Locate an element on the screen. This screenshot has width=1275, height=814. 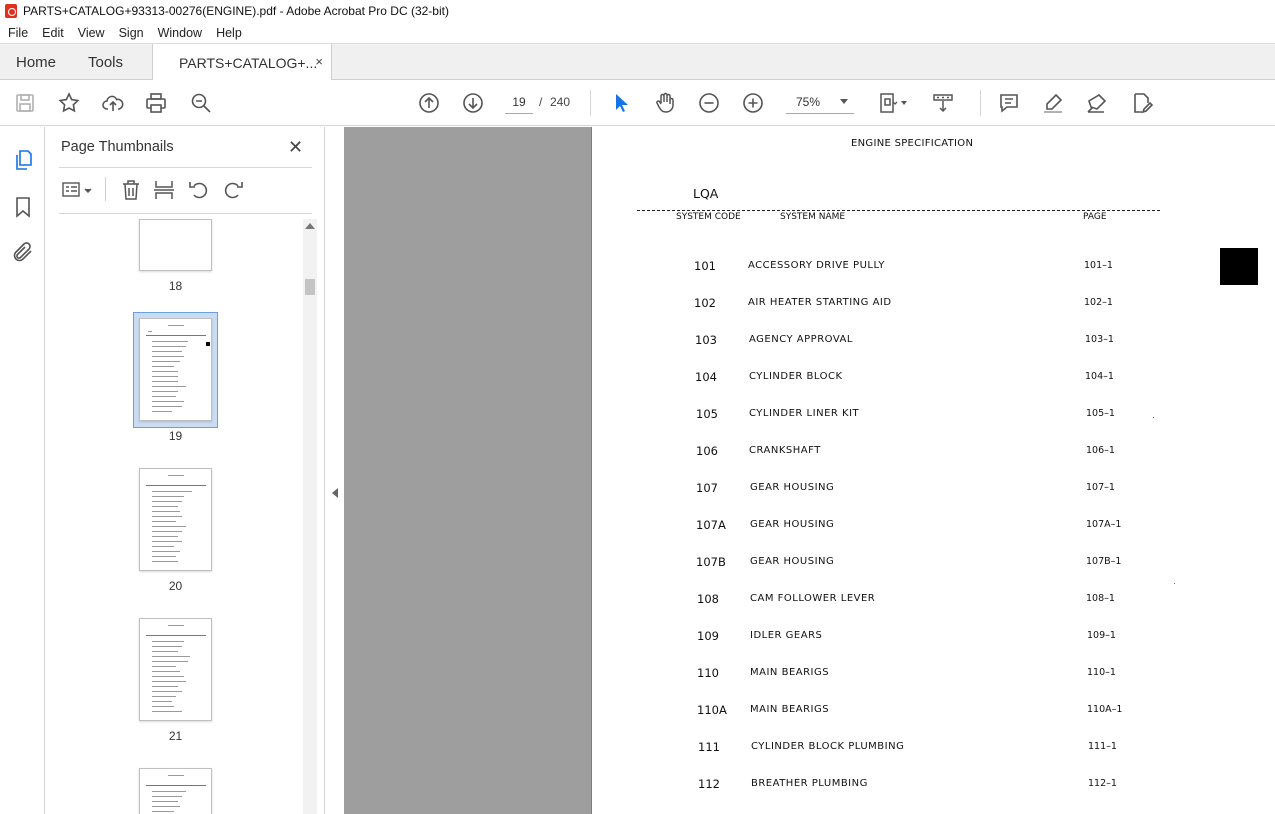
navigation-rail is located at coordinates (22, 470).